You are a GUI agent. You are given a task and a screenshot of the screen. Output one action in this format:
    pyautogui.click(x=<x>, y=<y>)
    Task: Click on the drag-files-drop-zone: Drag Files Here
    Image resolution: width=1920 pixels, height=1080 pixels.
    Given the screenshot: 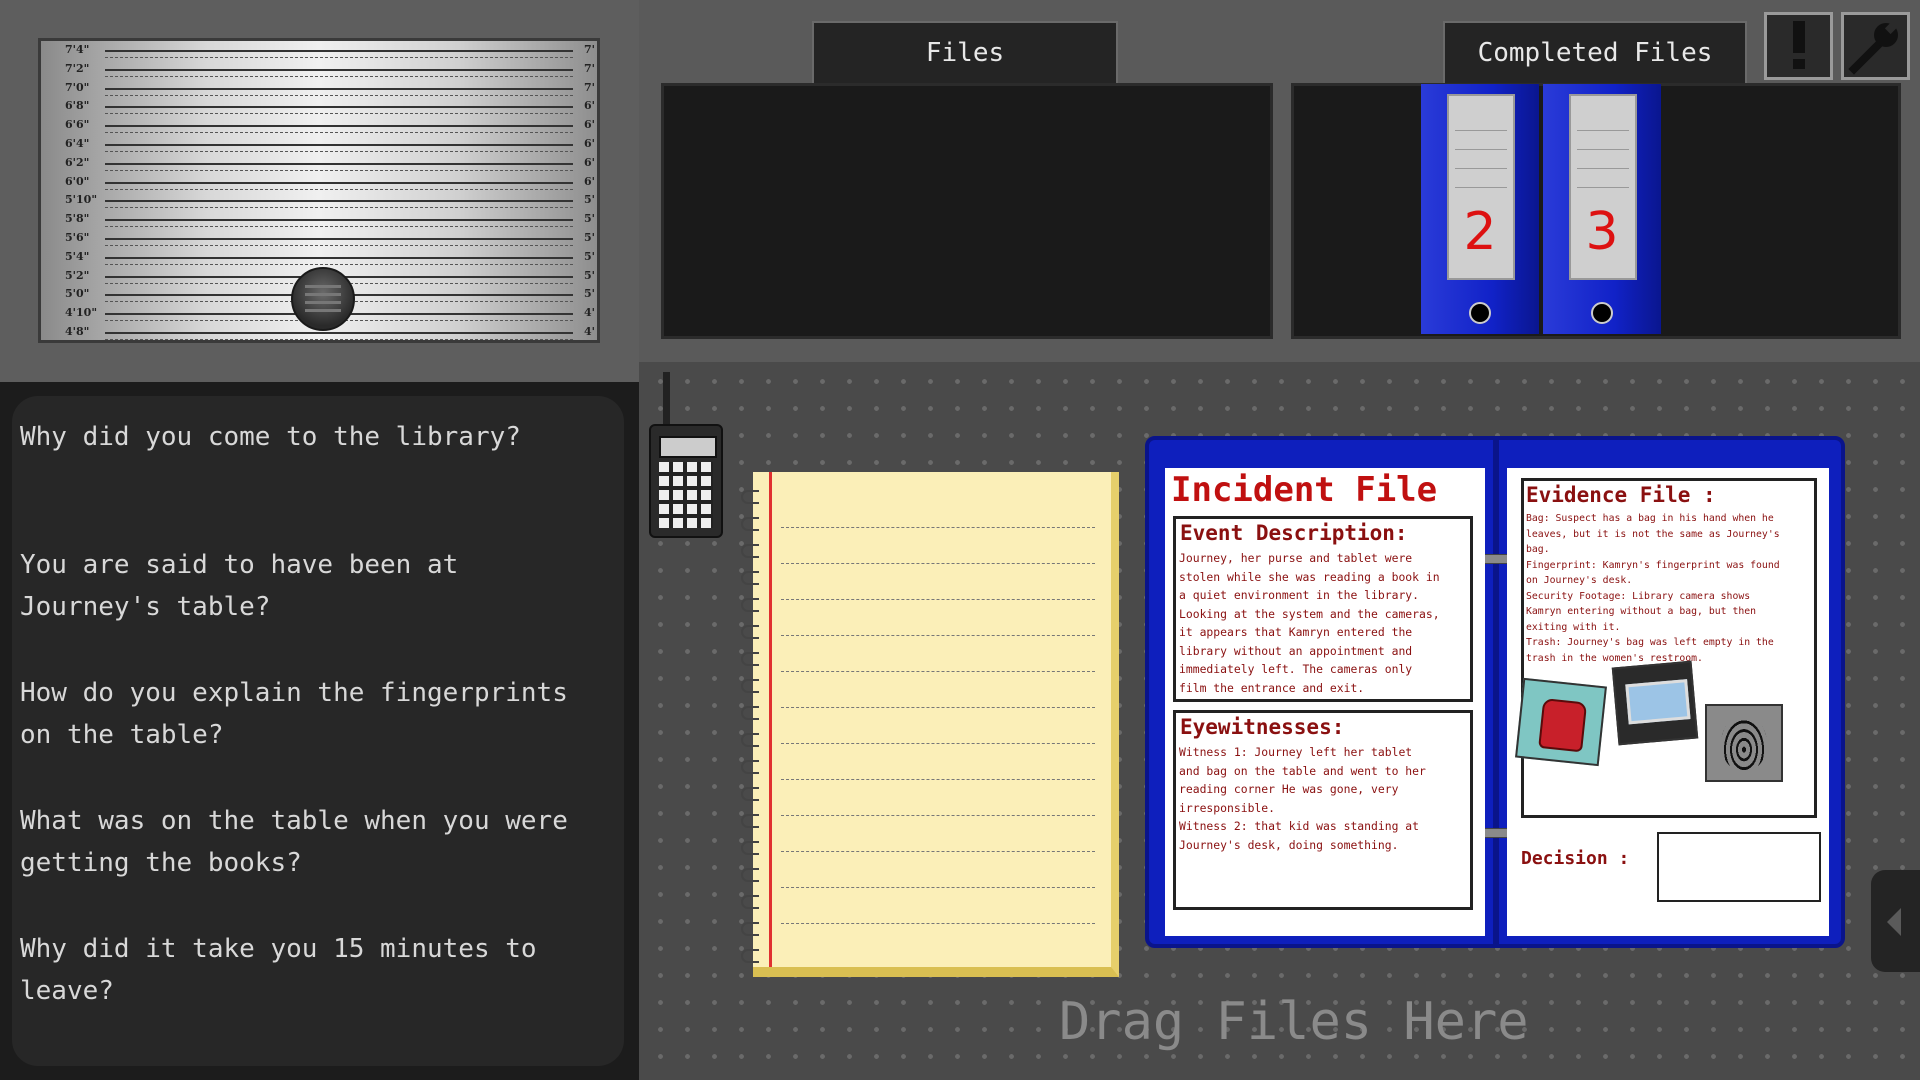 What is the action you would take?
    pyautogui.click(x=1294, y=1022)
    